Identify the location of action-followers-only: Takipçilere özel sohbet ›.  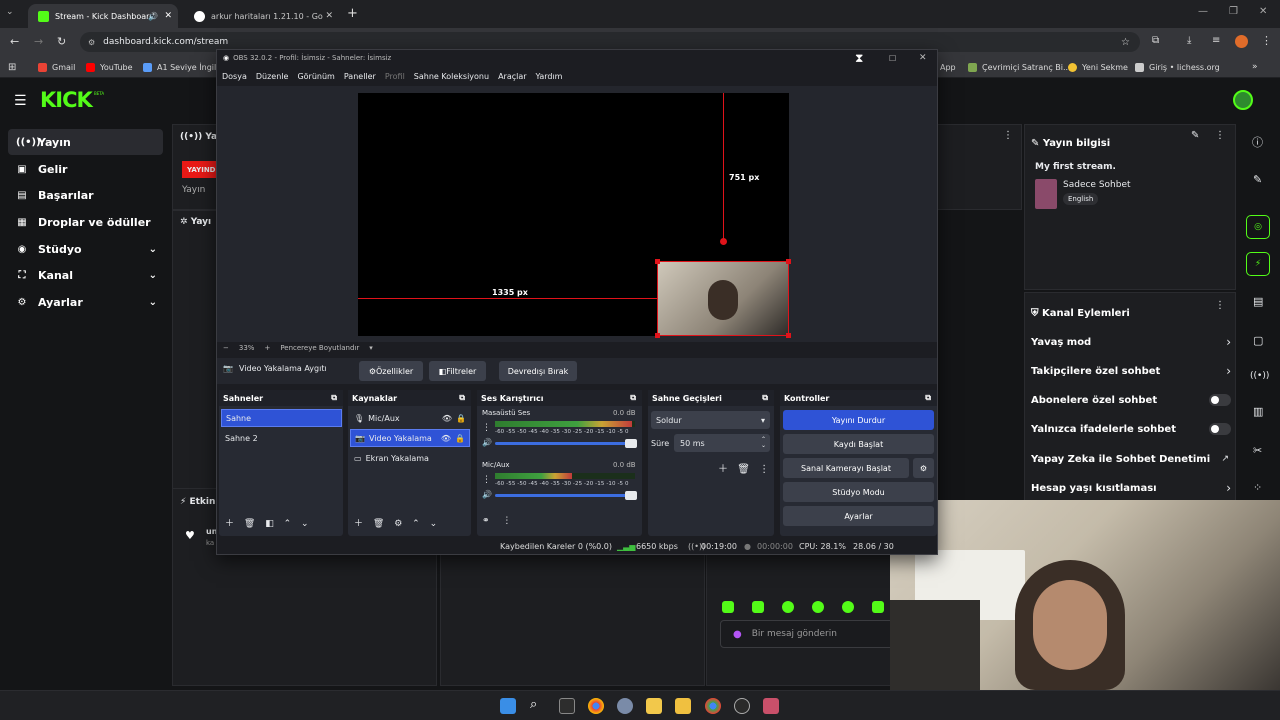
(1131, 371).